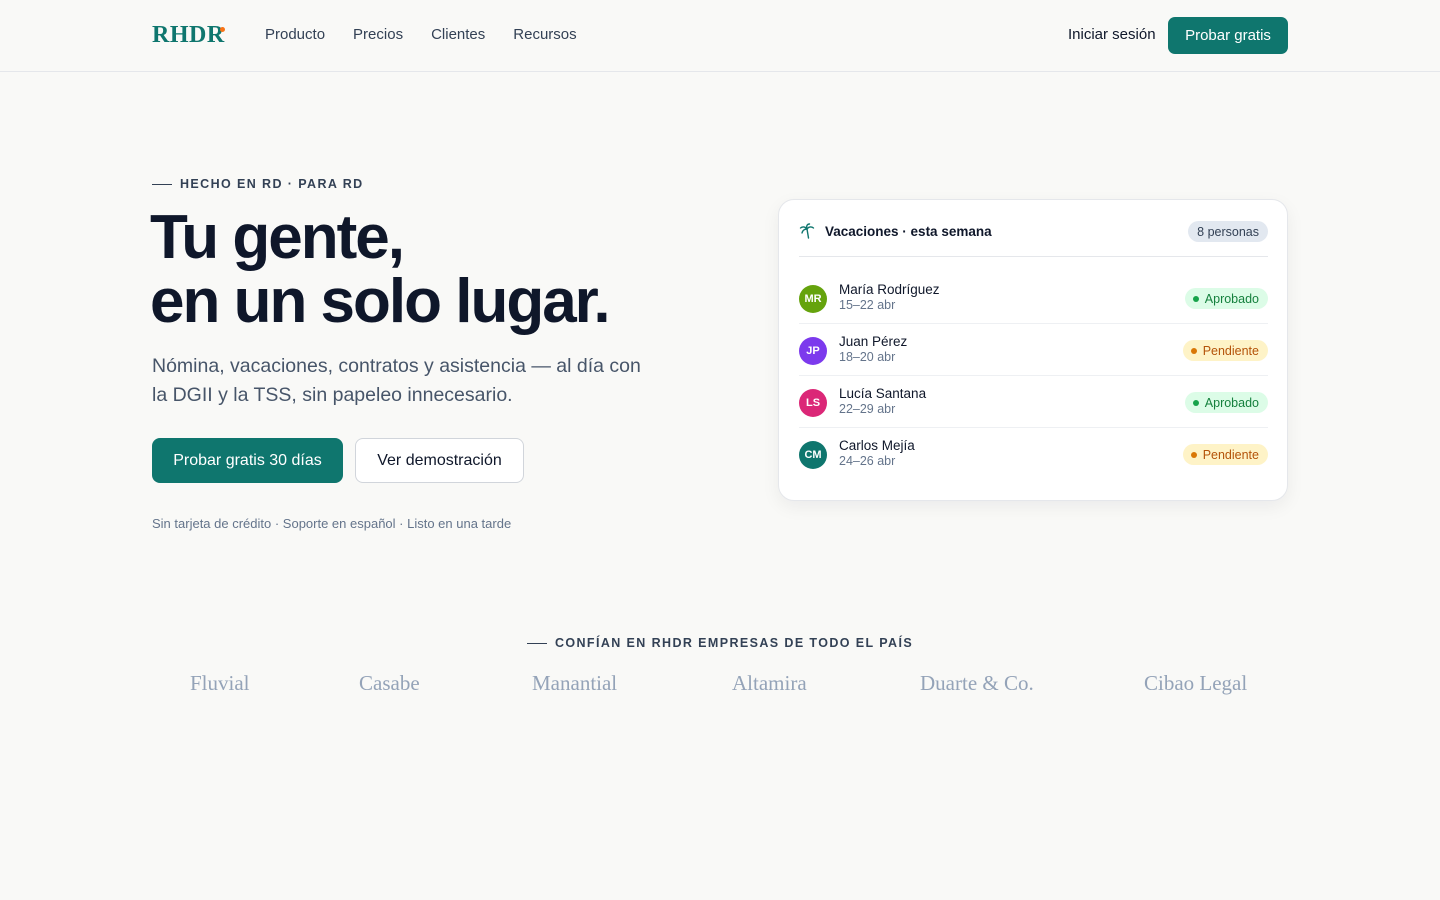 The width and height of the screenshot is (1440, 900). Describe the element at coordinates (389, 683) in the screenshot. I see `client-logo: Casabe` at that location.